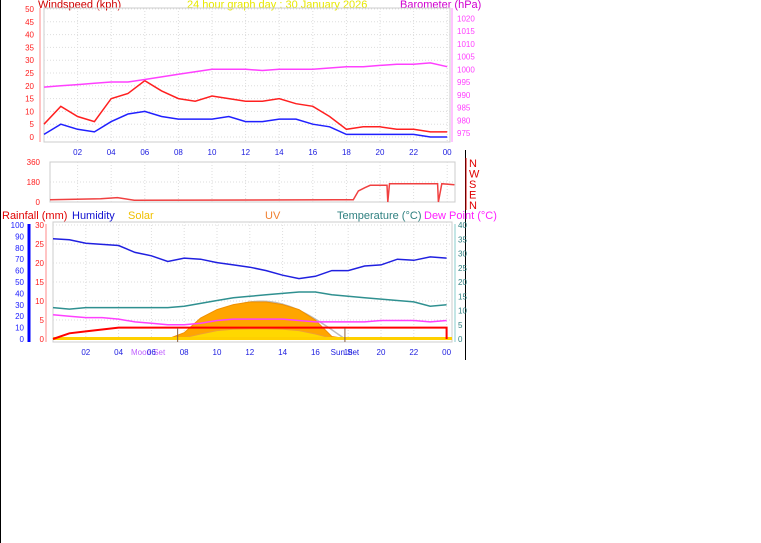 The height and width of the screenshot is (543, 761). I want to click on barometer-tick-label: 1020, so click(466, 18).